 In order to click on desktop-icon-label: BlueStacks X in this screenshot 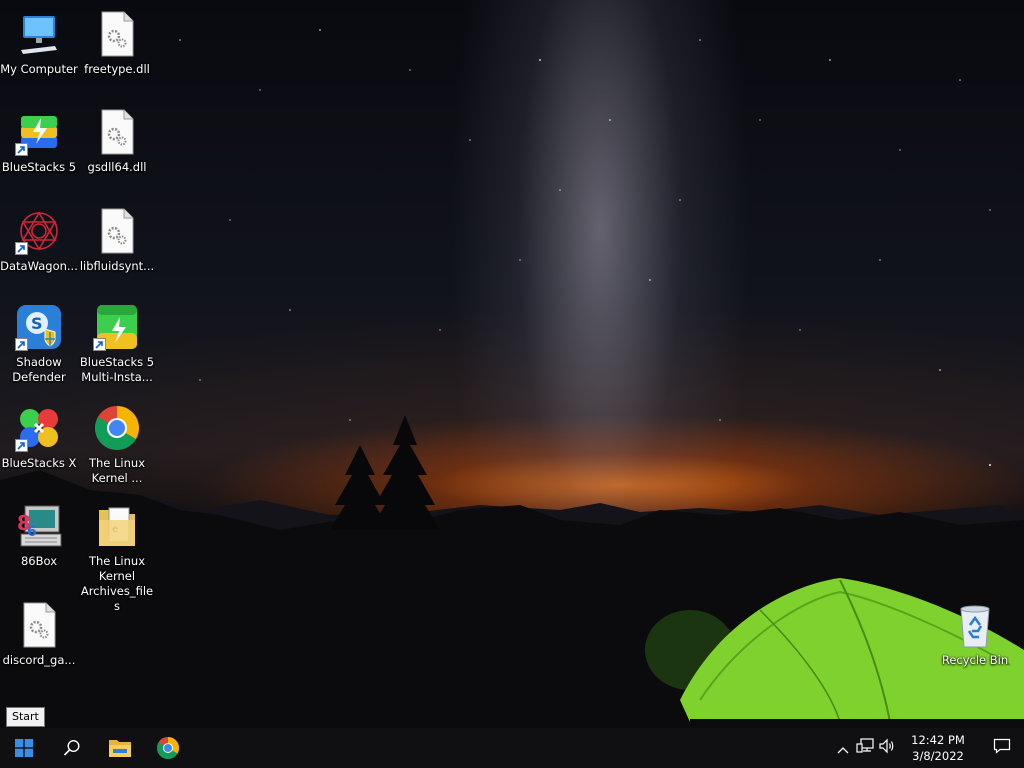, I will do `click(39, 463)`.